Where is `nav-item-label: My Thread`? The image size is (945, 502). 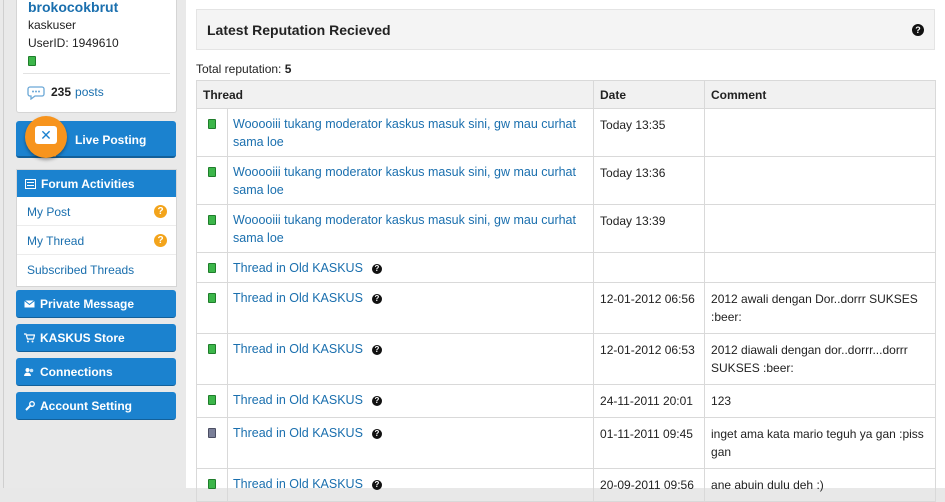
nav-item-label: My Thread is located at coordinates (56, 240).